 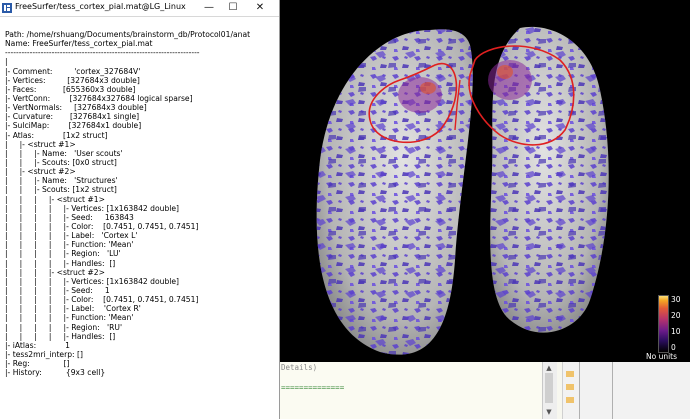 What do you see at coordinates (57, 290) in the screenshot?
I see `info-line: | | | | |- Seed: 1` at bounding box center [57, 290].